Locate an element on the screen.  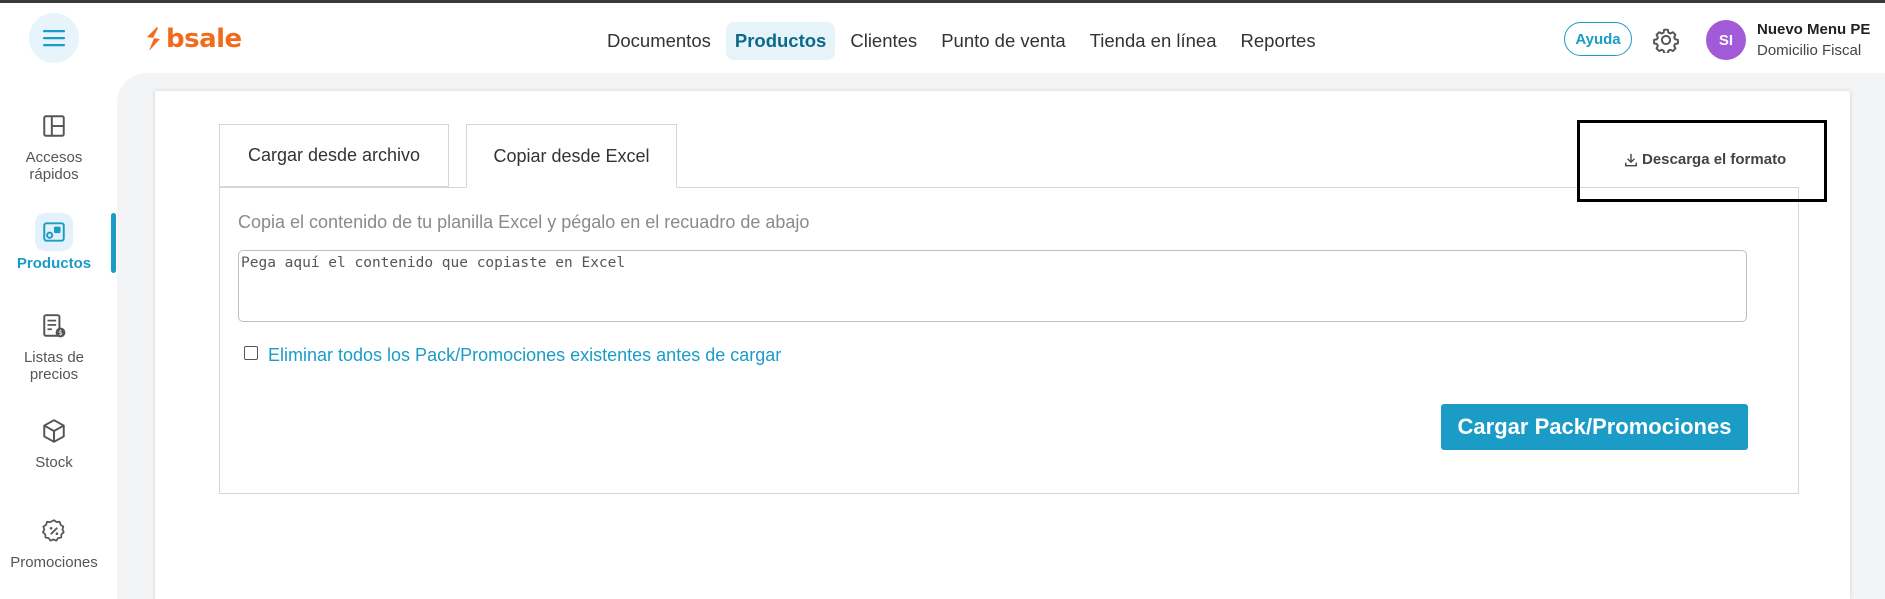
sidebar-item-listas-de-precios: $ Listas de precios is located at coordinates (54, 345).